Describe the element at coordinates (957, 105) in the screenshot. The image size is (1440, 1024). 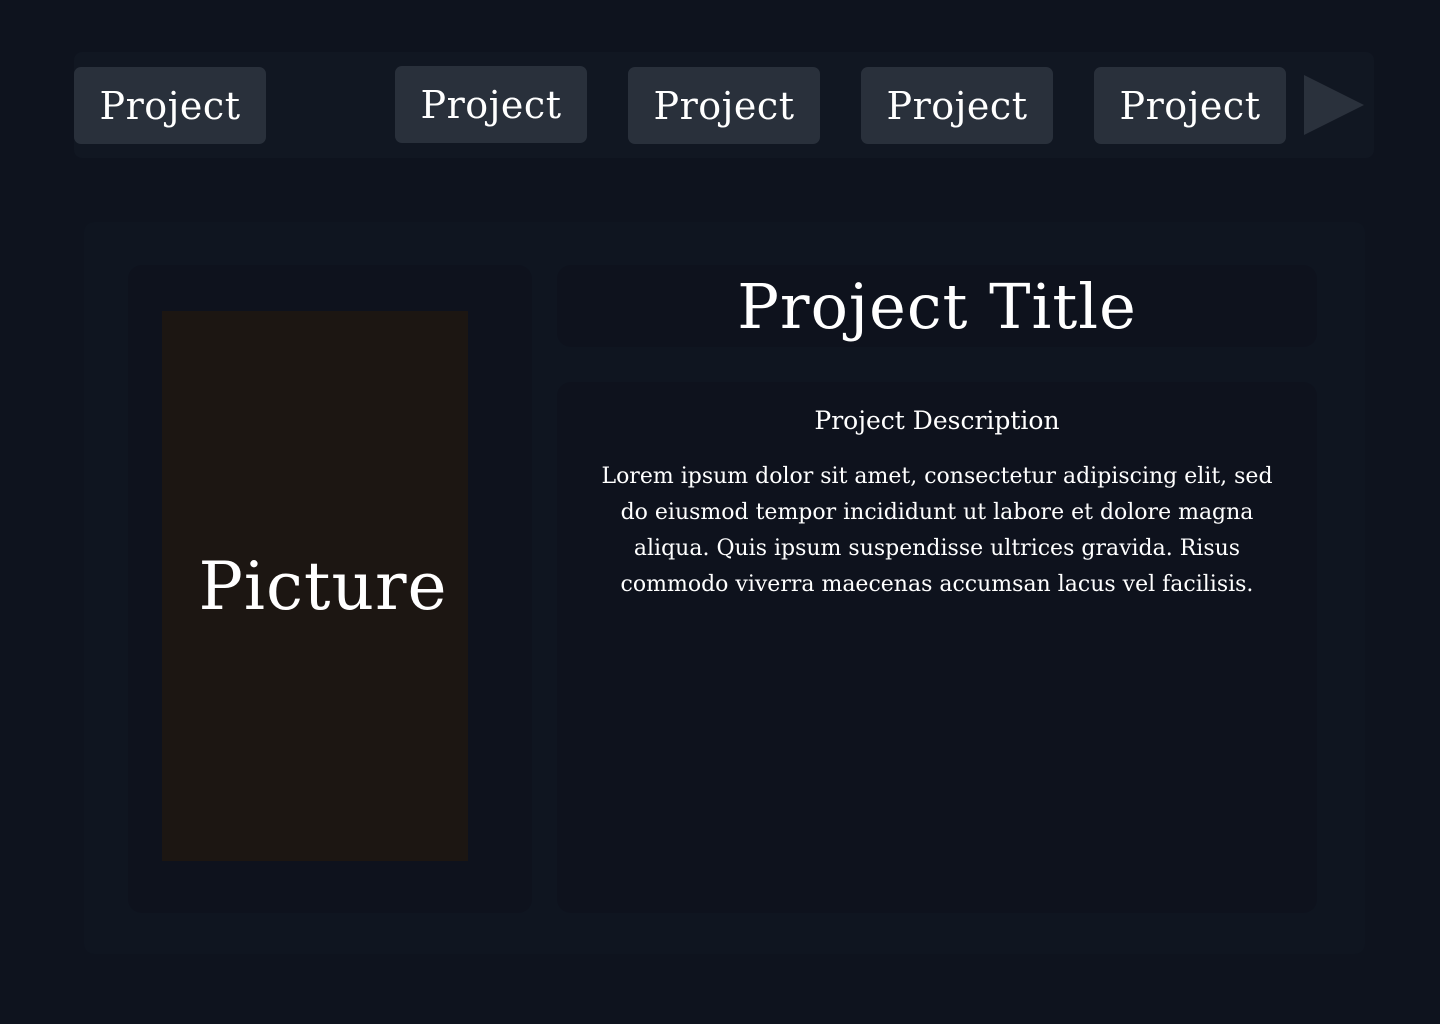
I see `project-tab-3: Project` at that location.